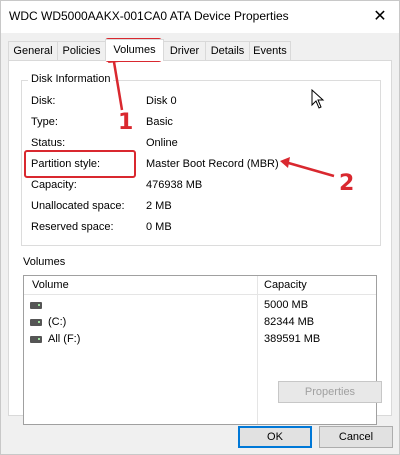  What do you see at coordinates (202, 103) in the screenshot?
I see `disk-row: Disk: Disk 0` at bounding box center [202, 103].